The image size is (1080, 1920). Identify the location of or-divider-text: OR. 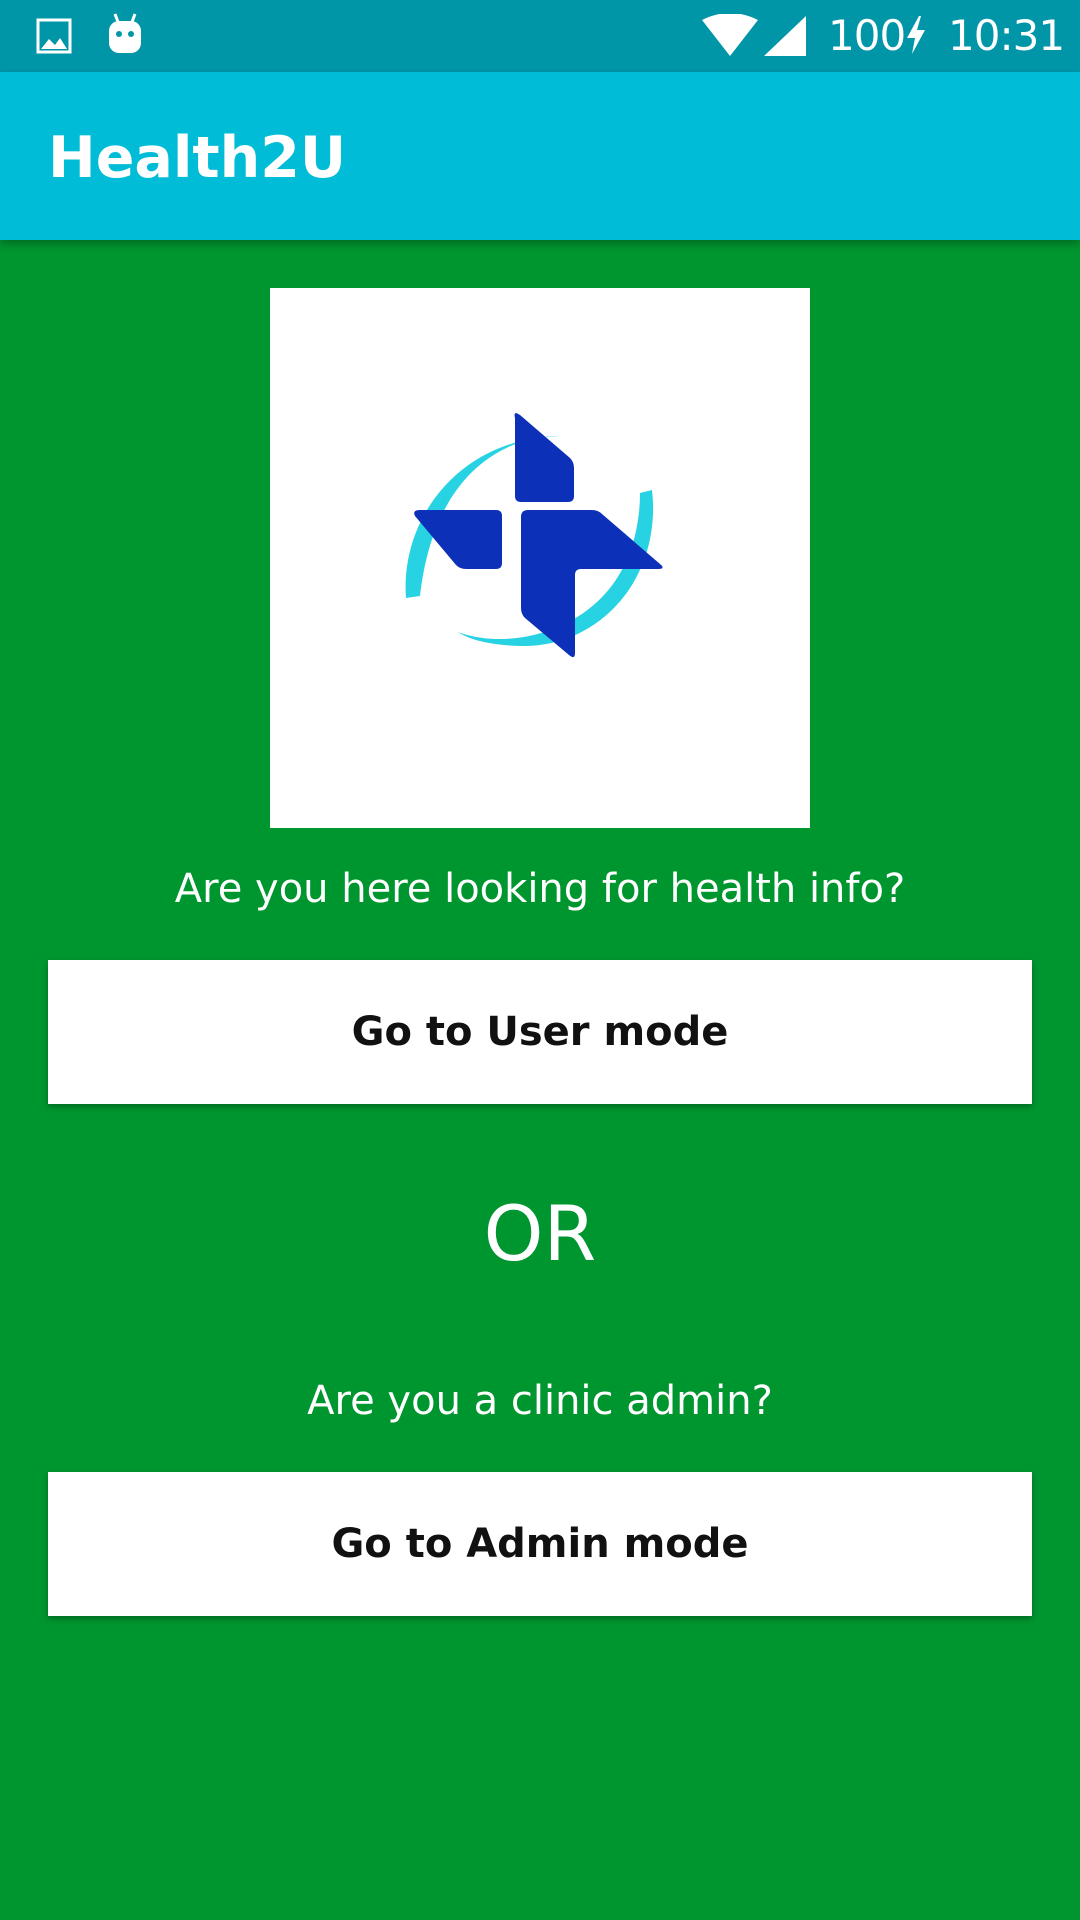
(540, 1233).